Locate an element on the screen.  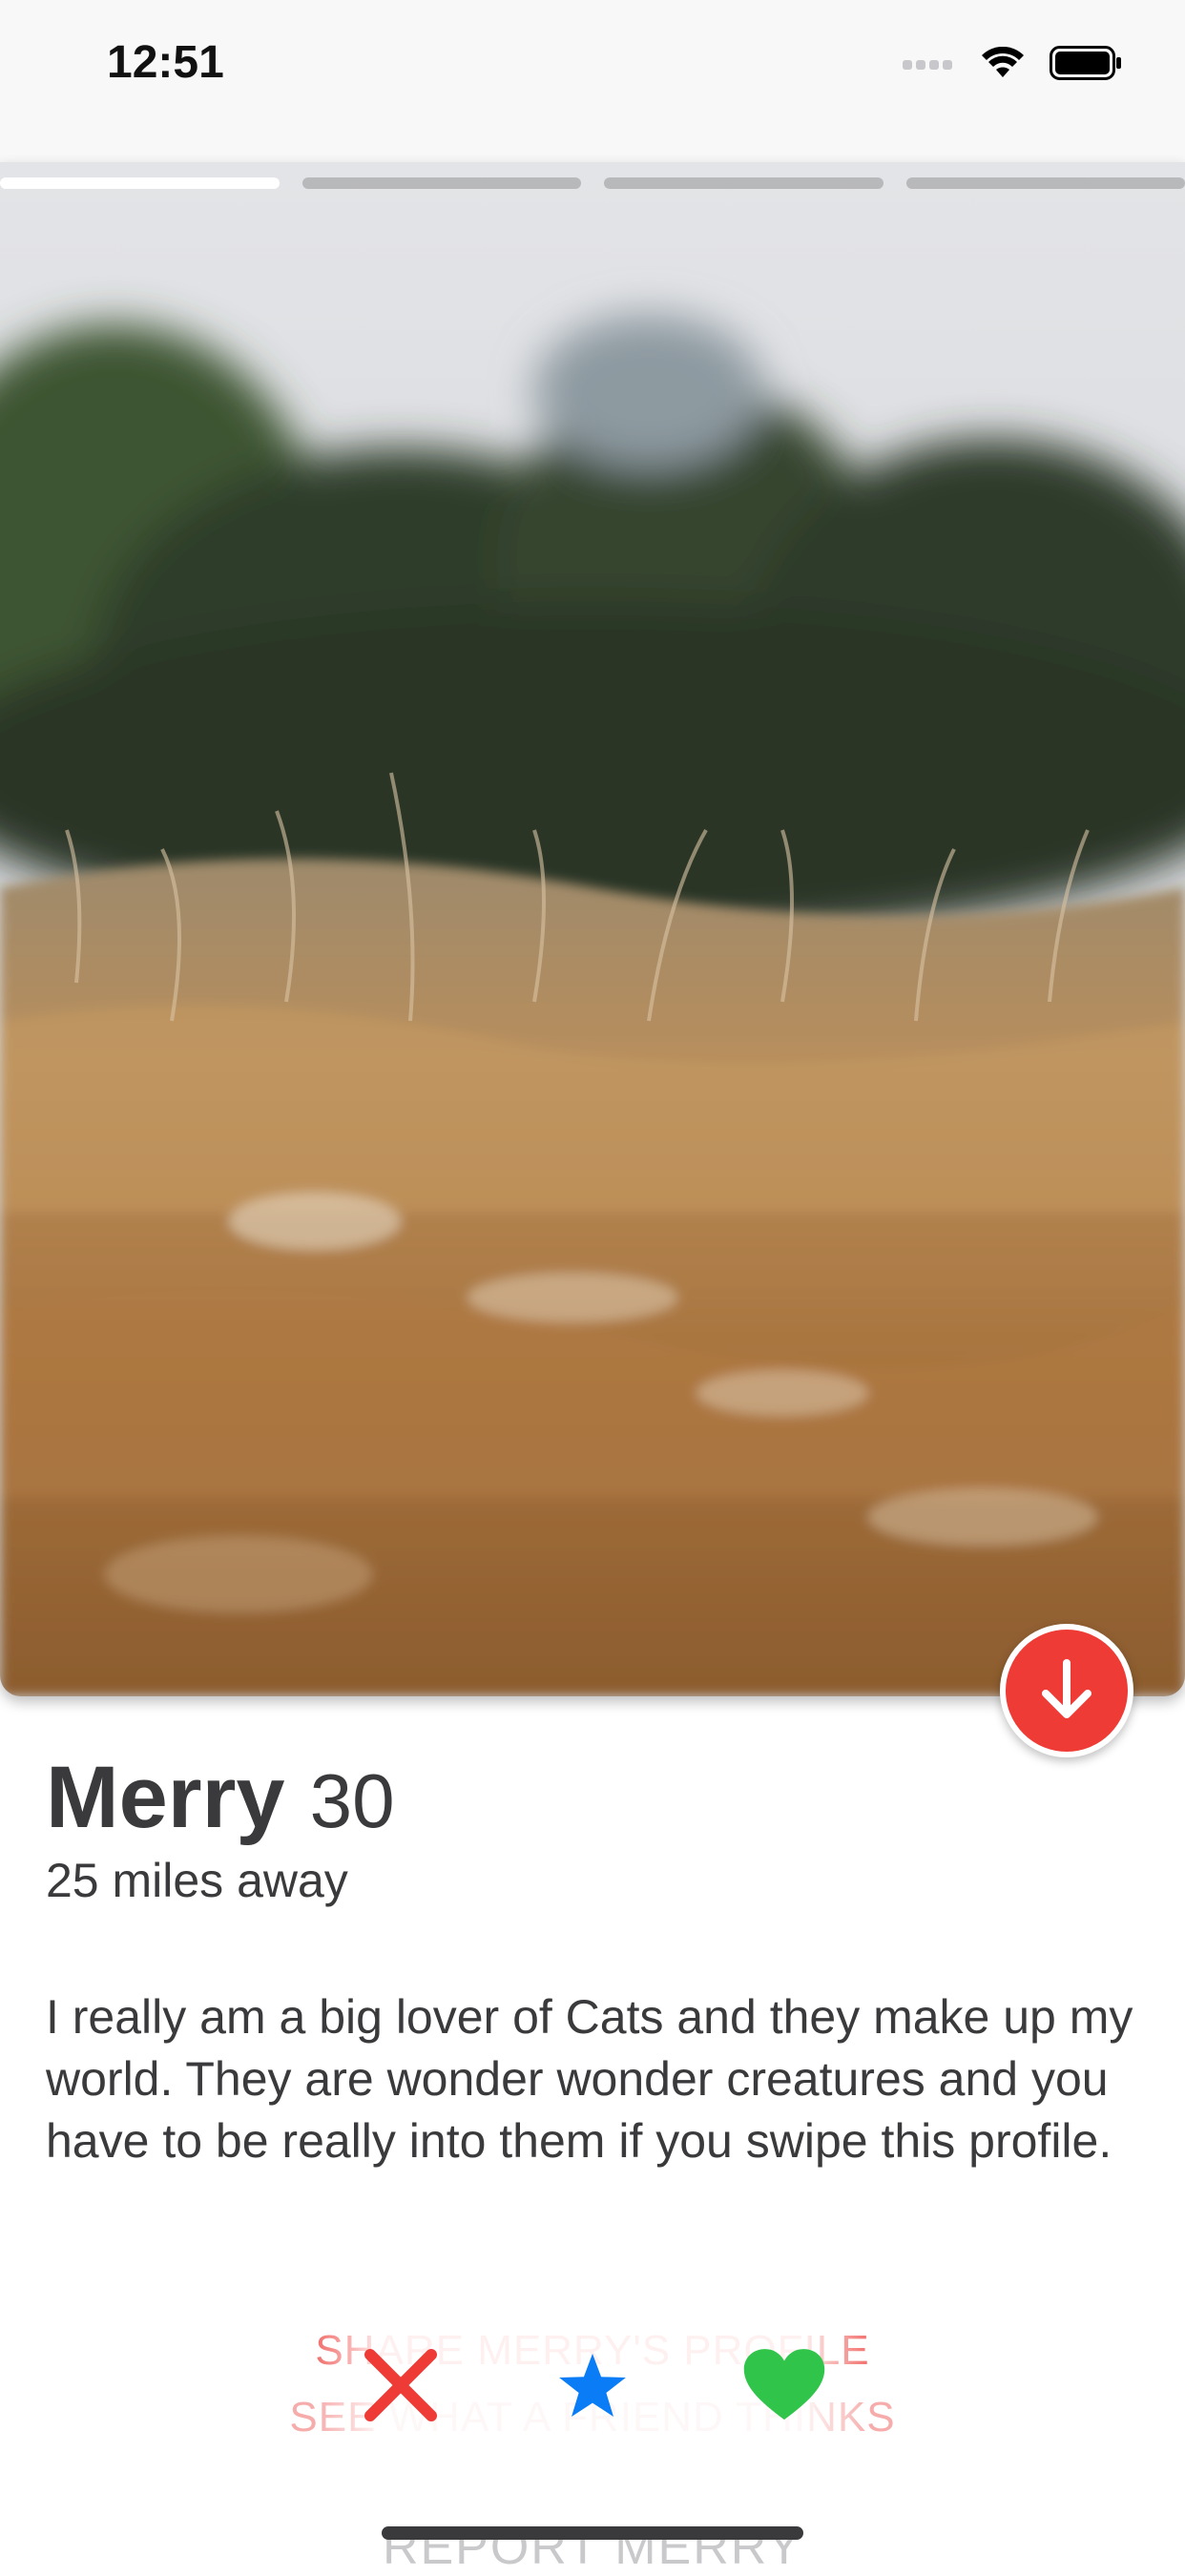
arrow-down-icon is located at coordinates (1066, 1690).